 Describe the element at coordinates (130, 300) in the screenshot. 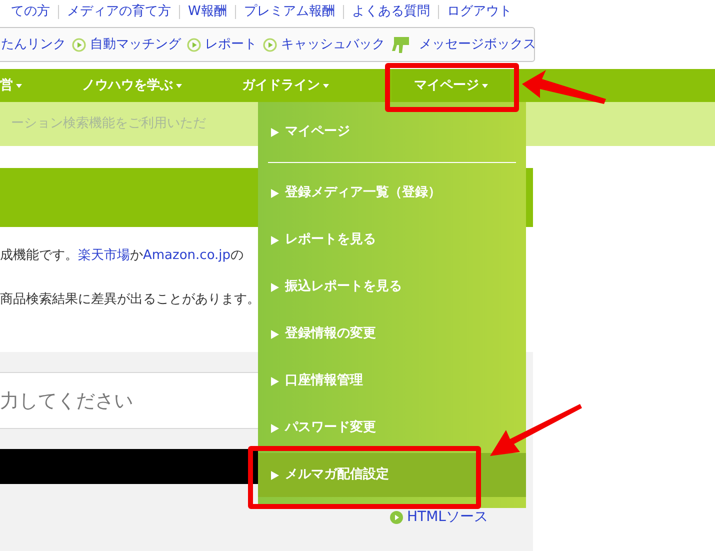

I see `description-text: 商品検索結果に差異が出ることがあります。` at that location.